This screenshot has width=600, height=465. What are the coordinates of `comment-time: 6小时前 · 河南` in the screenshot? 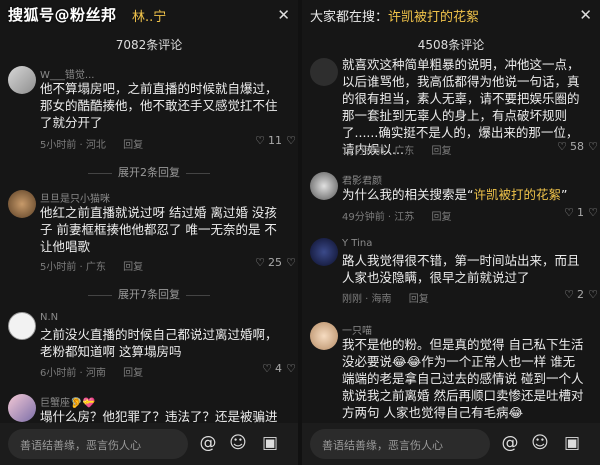 It's located at (73, 373).